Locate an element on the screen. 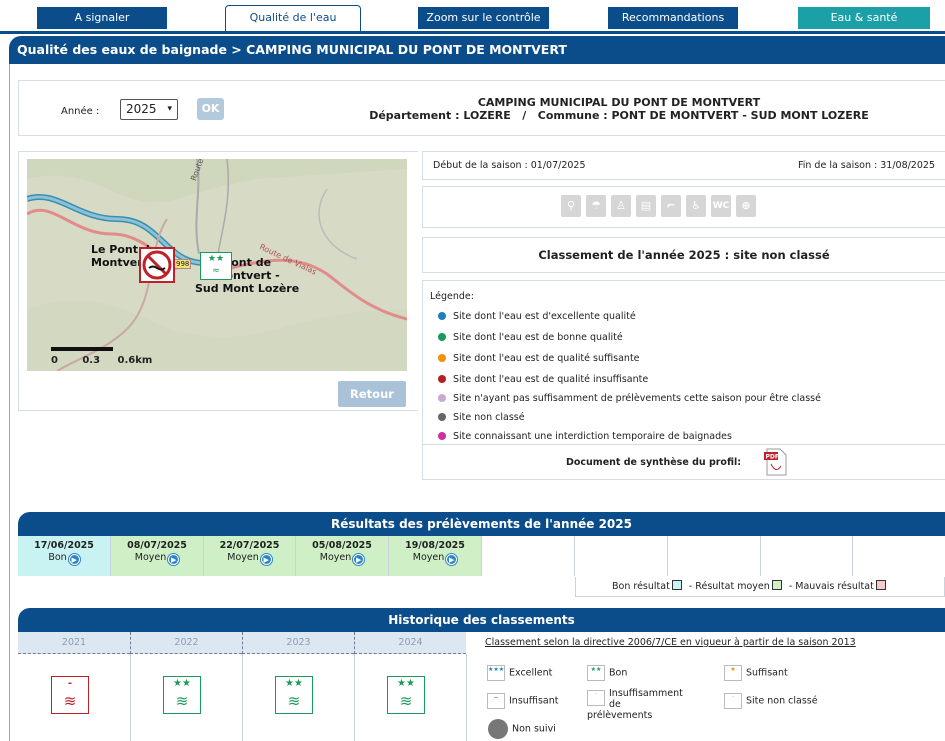 The height and width of the screenshot is (741, 945). parasol-icon: ☂ is located at coordinates (596, 206).